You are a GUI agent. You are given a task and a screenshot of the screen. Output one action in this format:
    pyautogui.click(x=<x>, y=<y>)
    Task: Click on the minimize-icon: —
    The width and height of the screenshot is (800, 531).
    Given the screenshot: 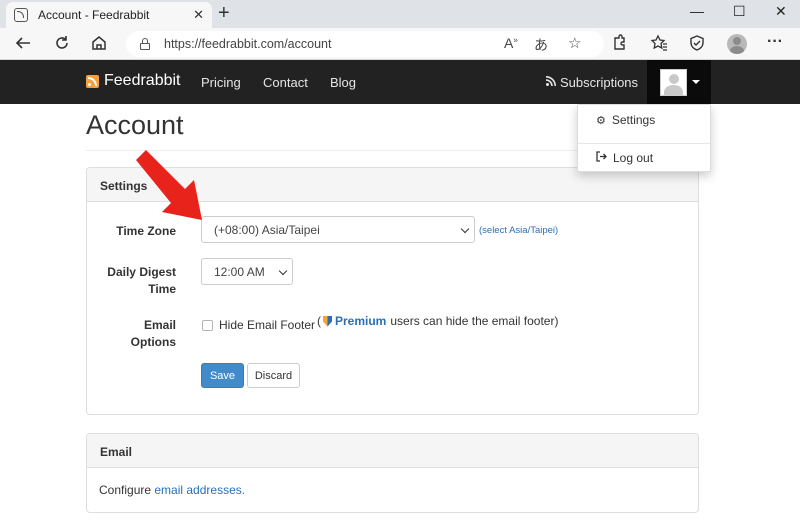 What is the action you would take?
    pyautogui.click(x=697, y=11)
    